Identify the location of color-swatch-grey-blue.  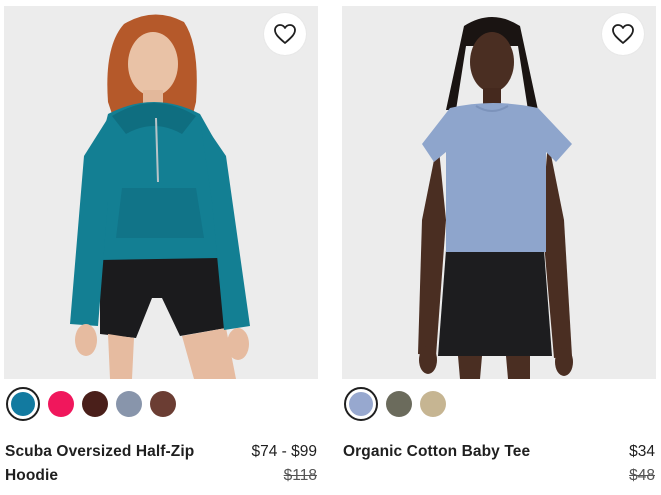
(129, 404).